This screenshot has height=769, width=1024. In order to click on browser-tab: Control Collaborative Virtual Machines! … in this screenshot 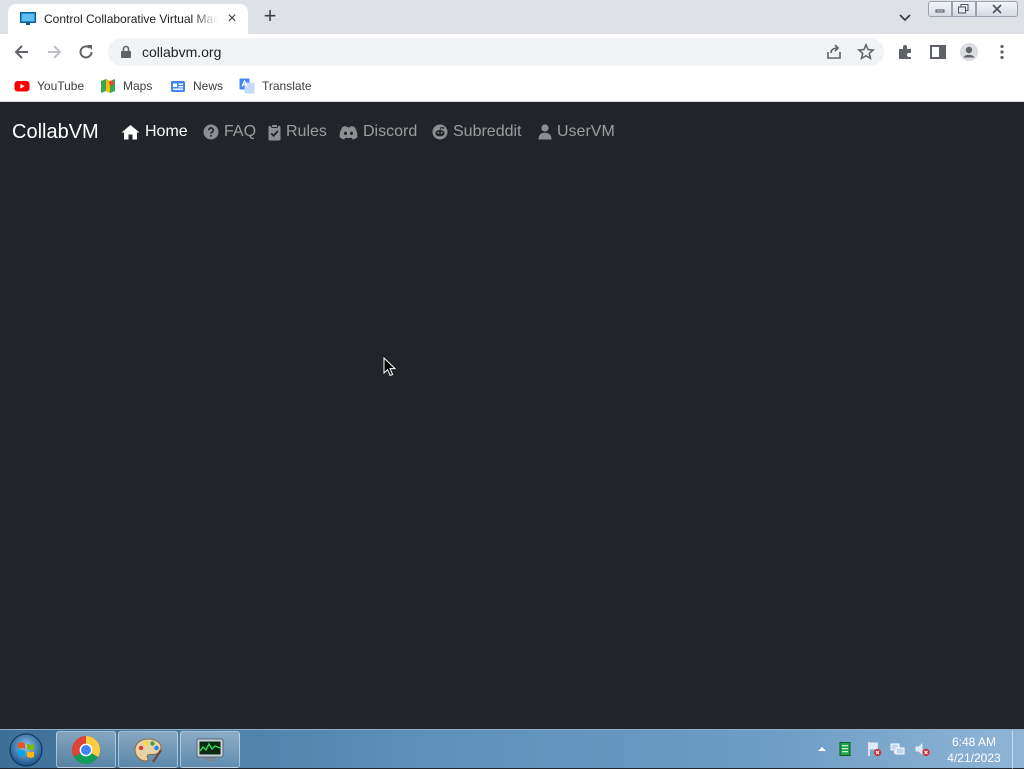, I will do `click(128, 19)`.